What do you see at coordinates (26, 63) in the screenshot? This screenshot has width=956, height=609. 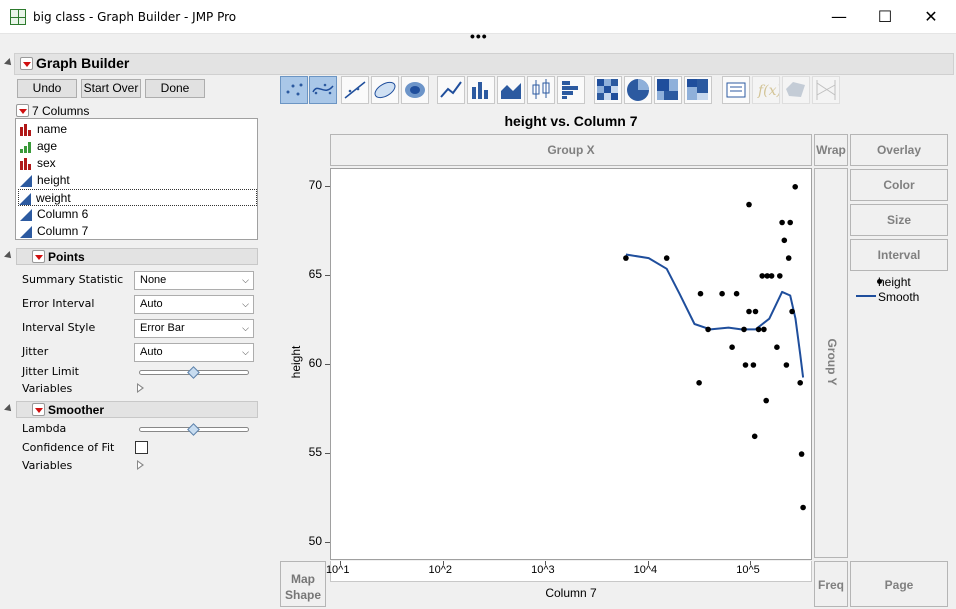 I see `red-triangle-menu-icon` at bounding box center [26, 63].